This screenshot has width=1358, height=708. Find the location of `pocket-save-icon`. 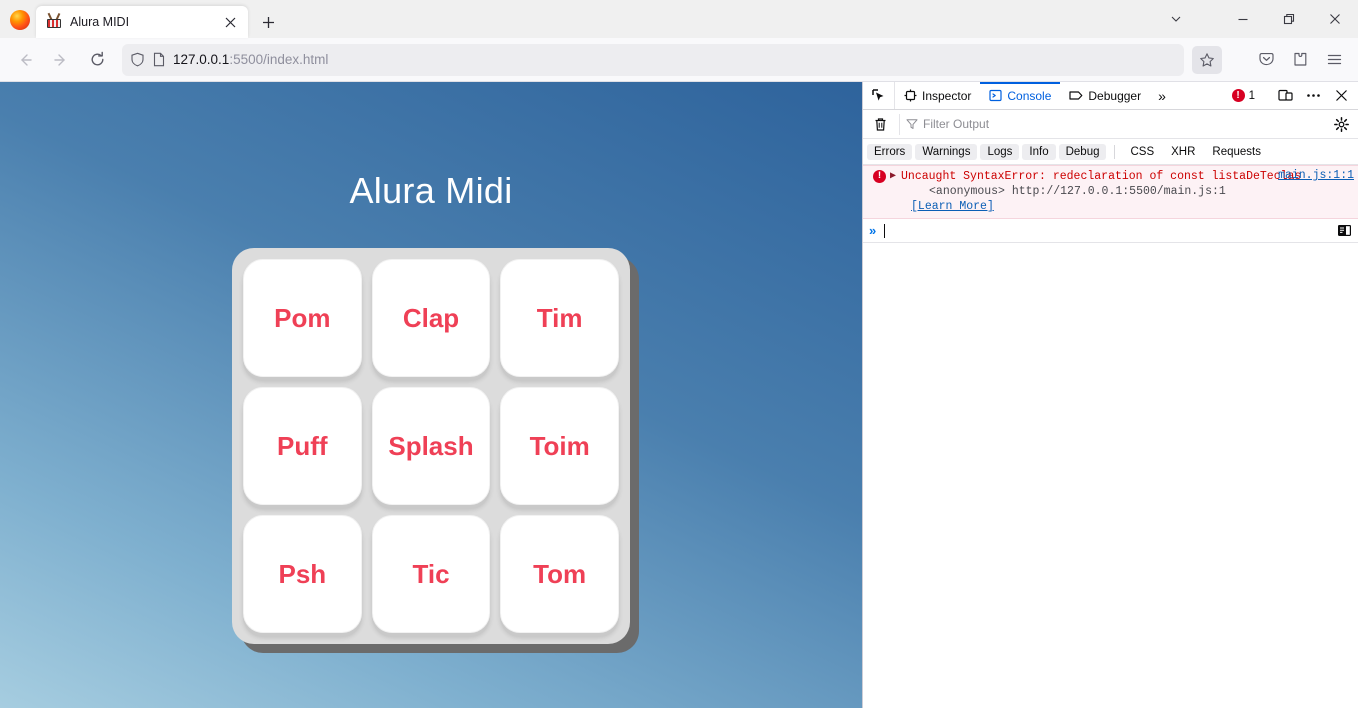

pocket-save-icon is located at coordinates (1266, 60).